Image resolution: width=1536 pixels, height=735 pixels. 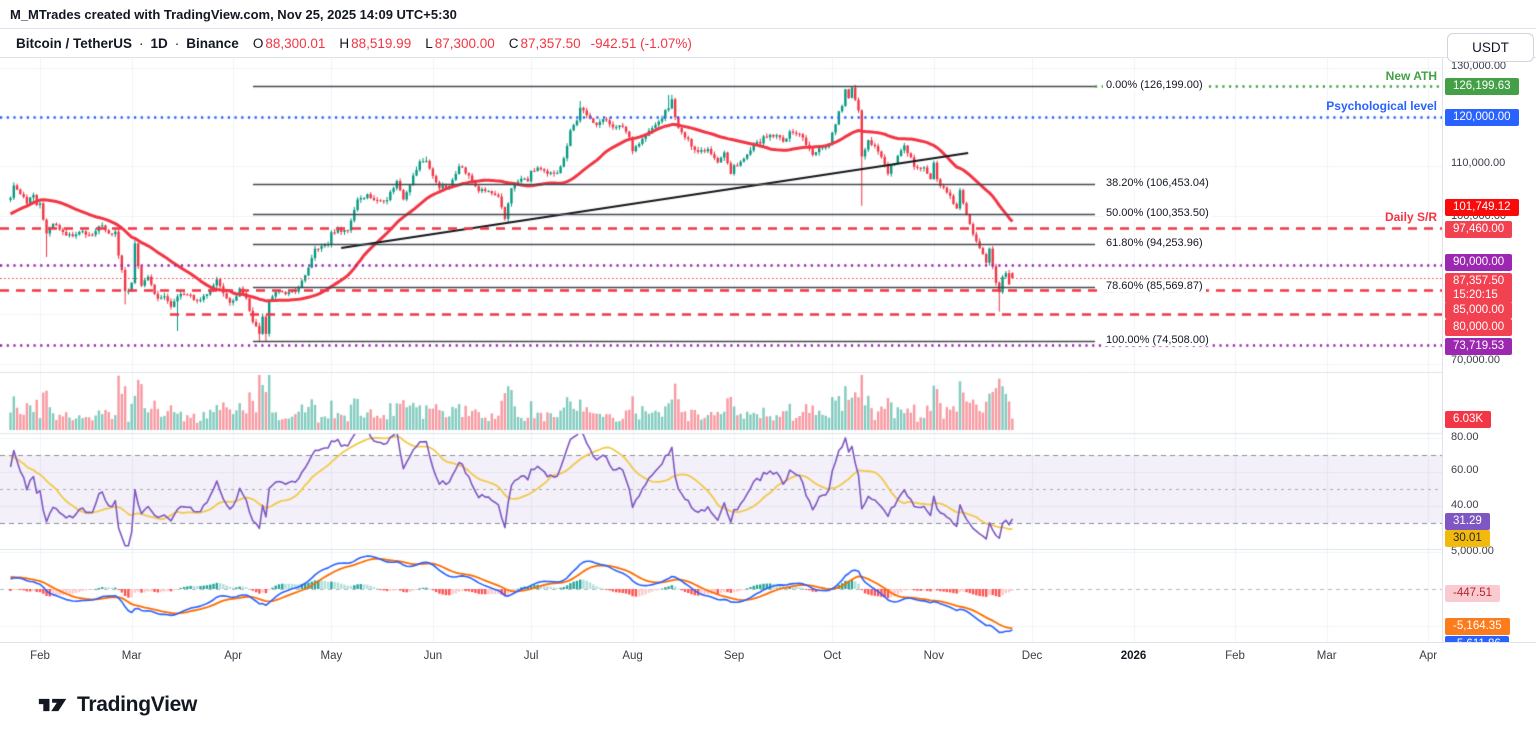 I want to click on fib-level-label: 50.00% (100,353.50), so click(x=1157, y=213).